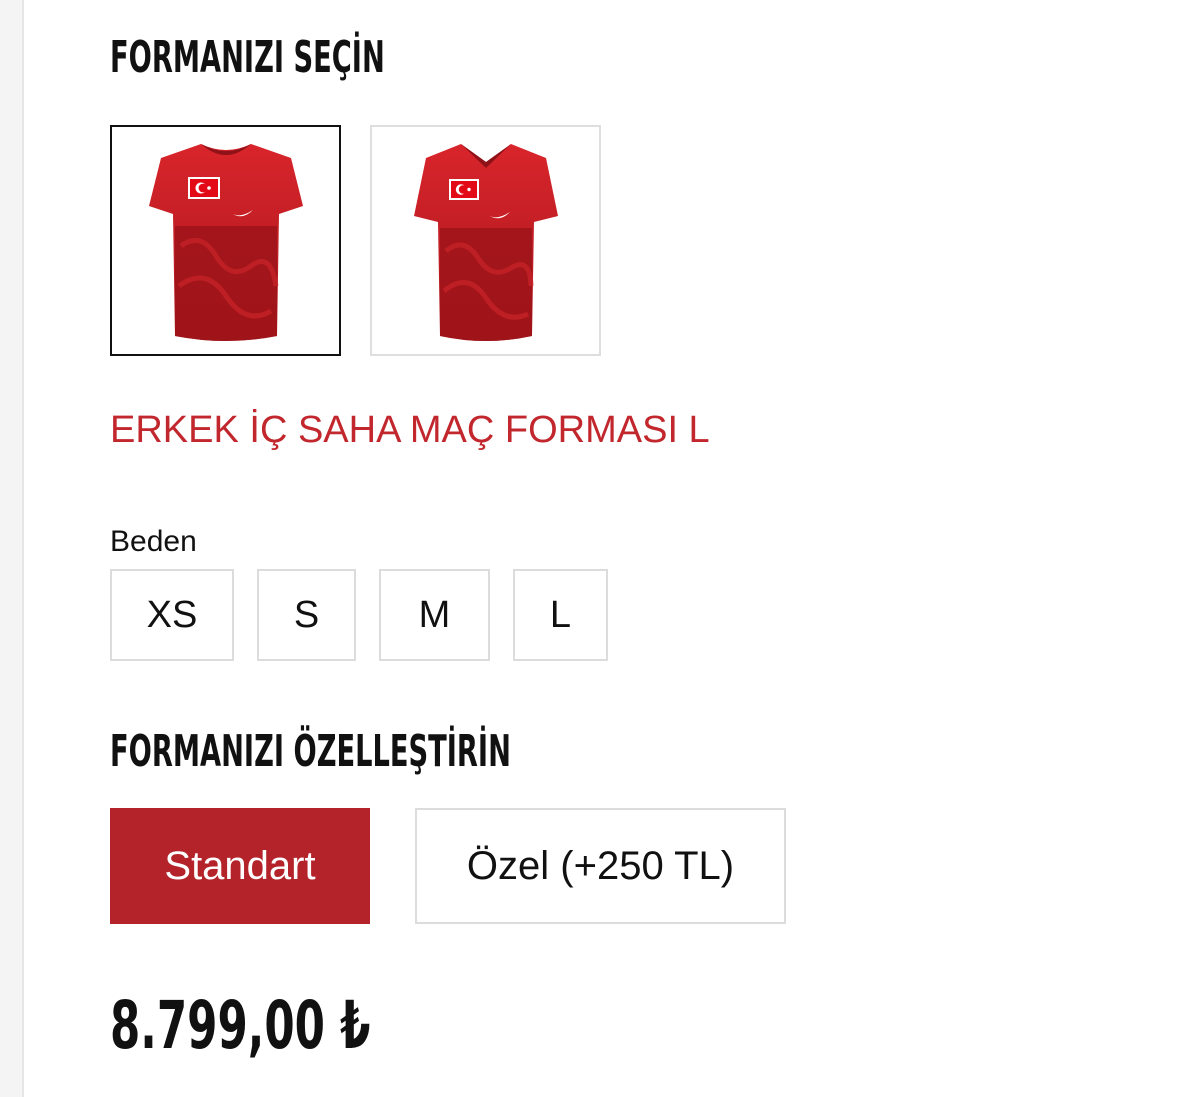  What do you see at coordinates (240, 866) in the screenshot?
I see `standard-option-button: Standart` at bounding box center [240, 866].